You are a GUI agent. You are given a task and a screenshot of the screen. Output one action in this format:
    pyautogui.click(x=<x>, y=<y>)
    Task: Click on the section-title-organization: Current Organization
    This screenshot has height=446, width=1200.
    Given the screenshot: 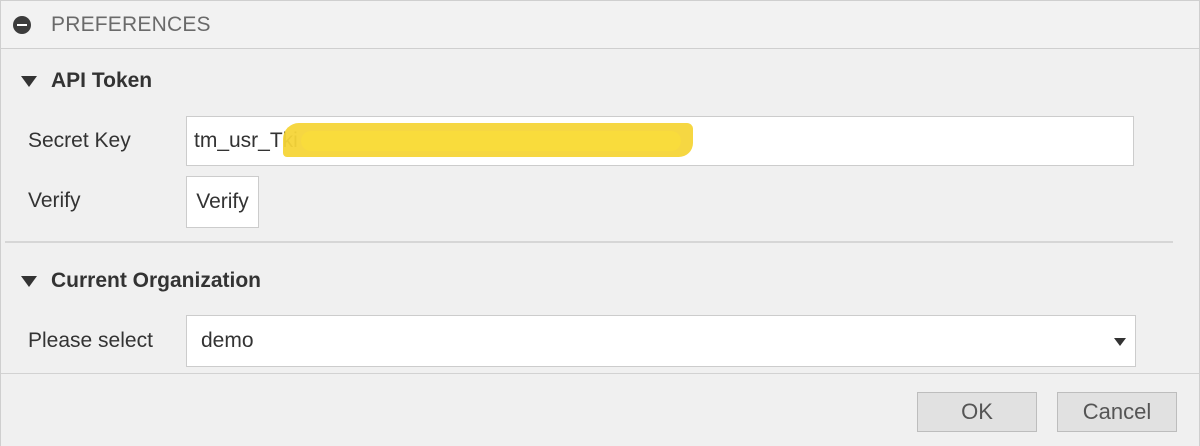 What is the action you would take?
    pyautogui.click(x=156, y=280)
    